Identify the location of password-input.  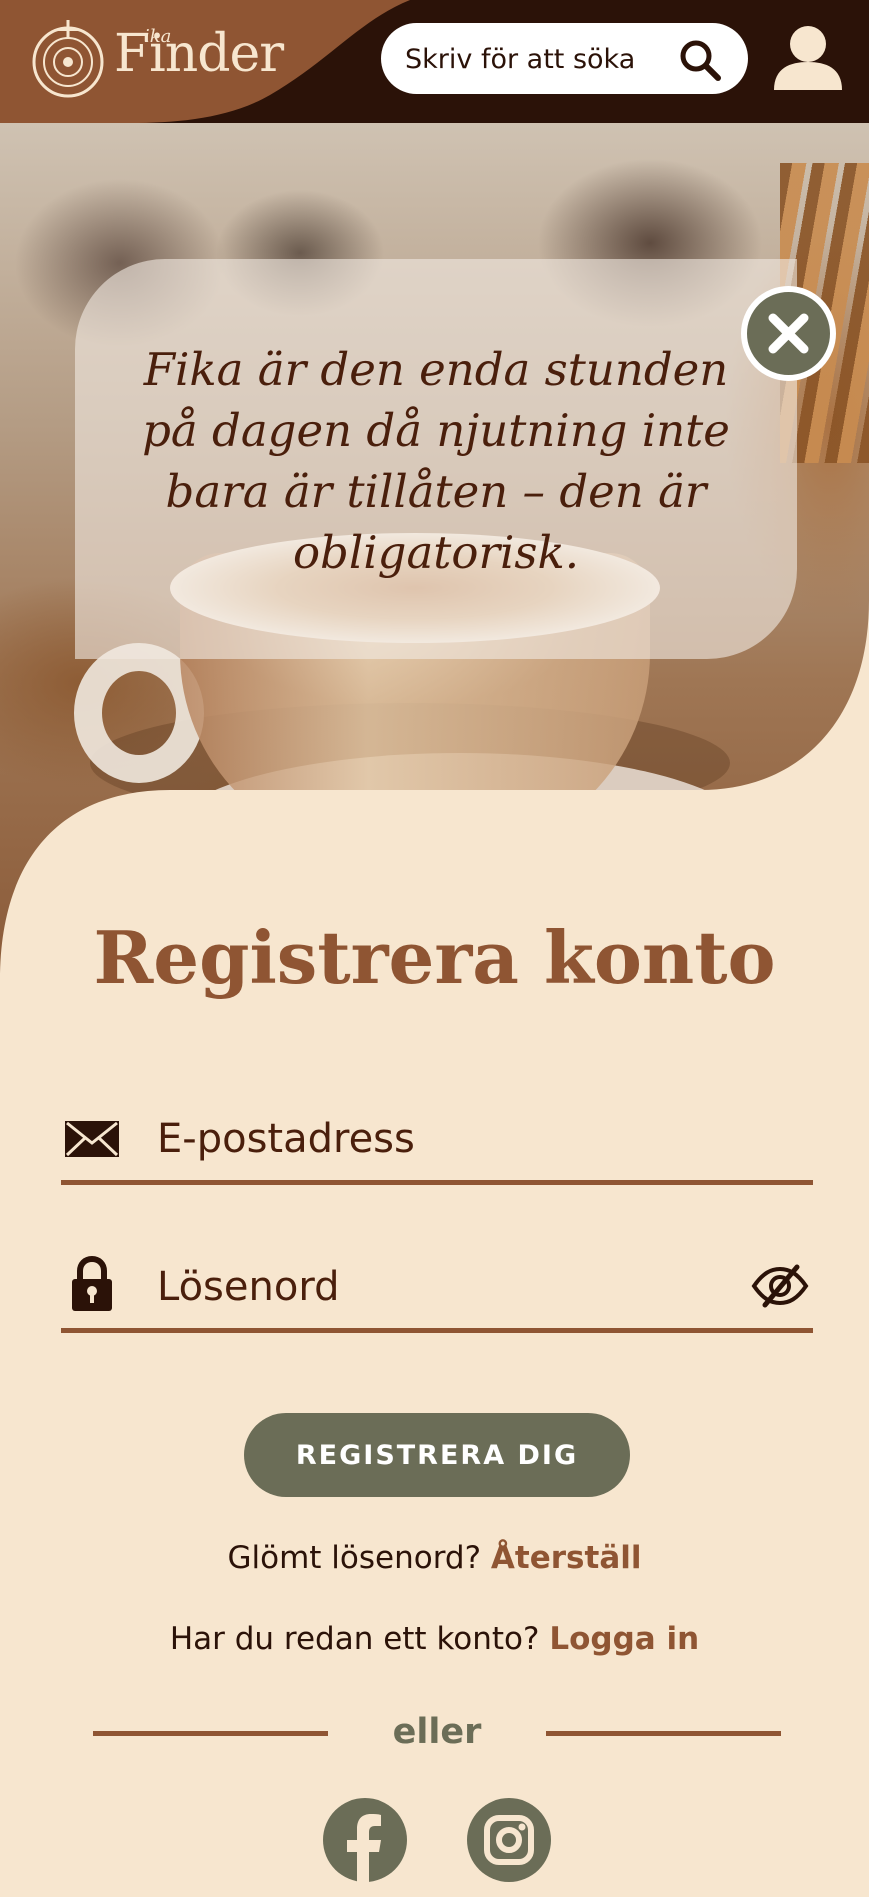
(437, 1287).